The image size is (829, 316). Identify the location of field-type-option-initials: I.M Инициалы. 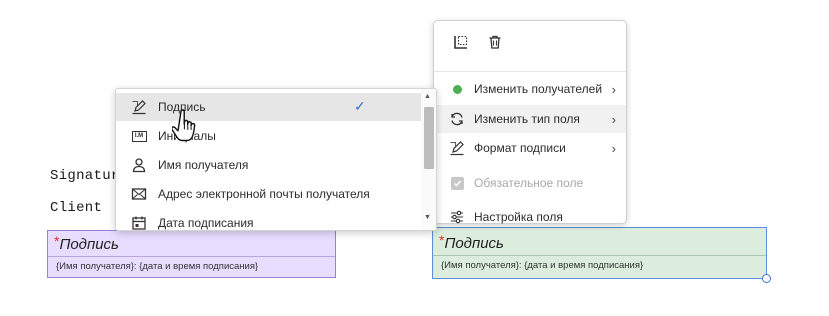
(269, 136).